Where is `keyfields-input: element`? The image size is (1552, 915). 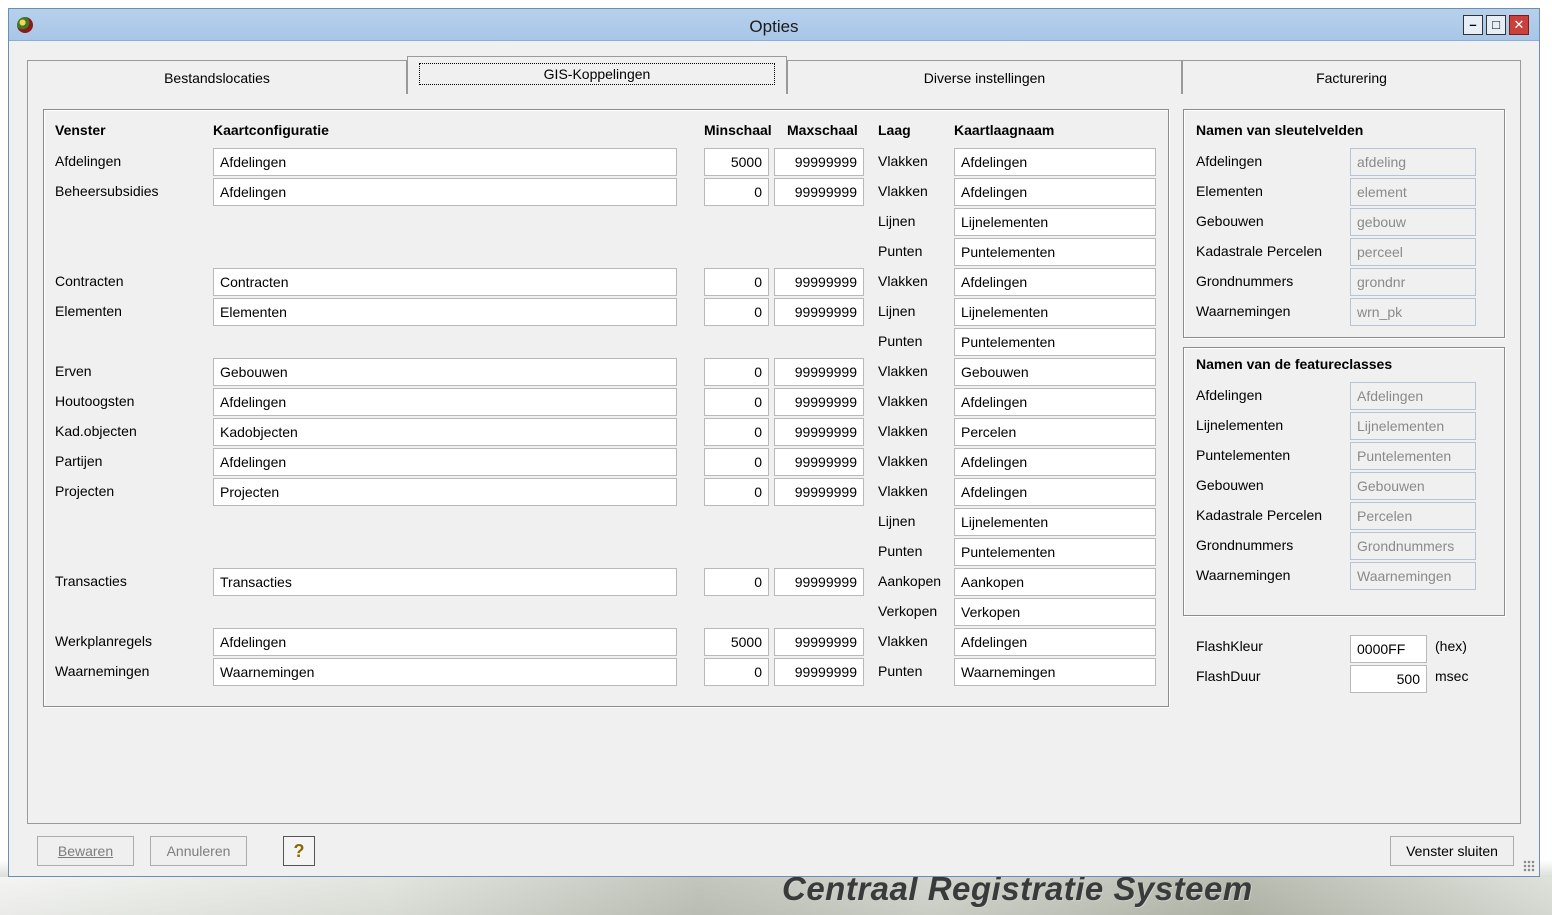 keyfields-input: element is located at coordinates (1413, 192).